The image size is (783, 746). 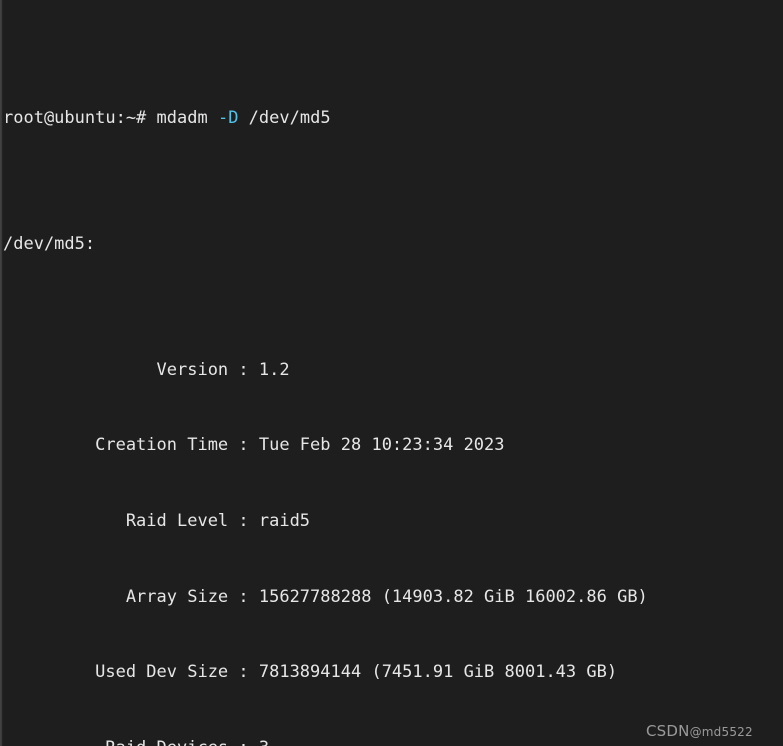 What do you see at coordinates (393, 370) in the screenshot?
I see `detail-row-version: Version : 1.2` at bounding box center [393, 370].